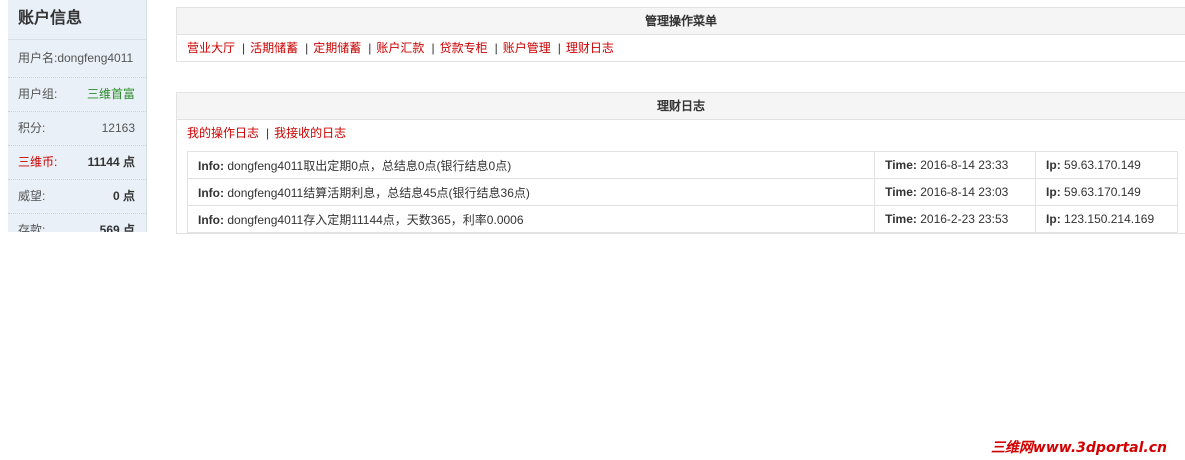 This screenshot has height=460, width=1185. I want to click on sidebar-row-points: 积分: 12163, so click(77, 129).